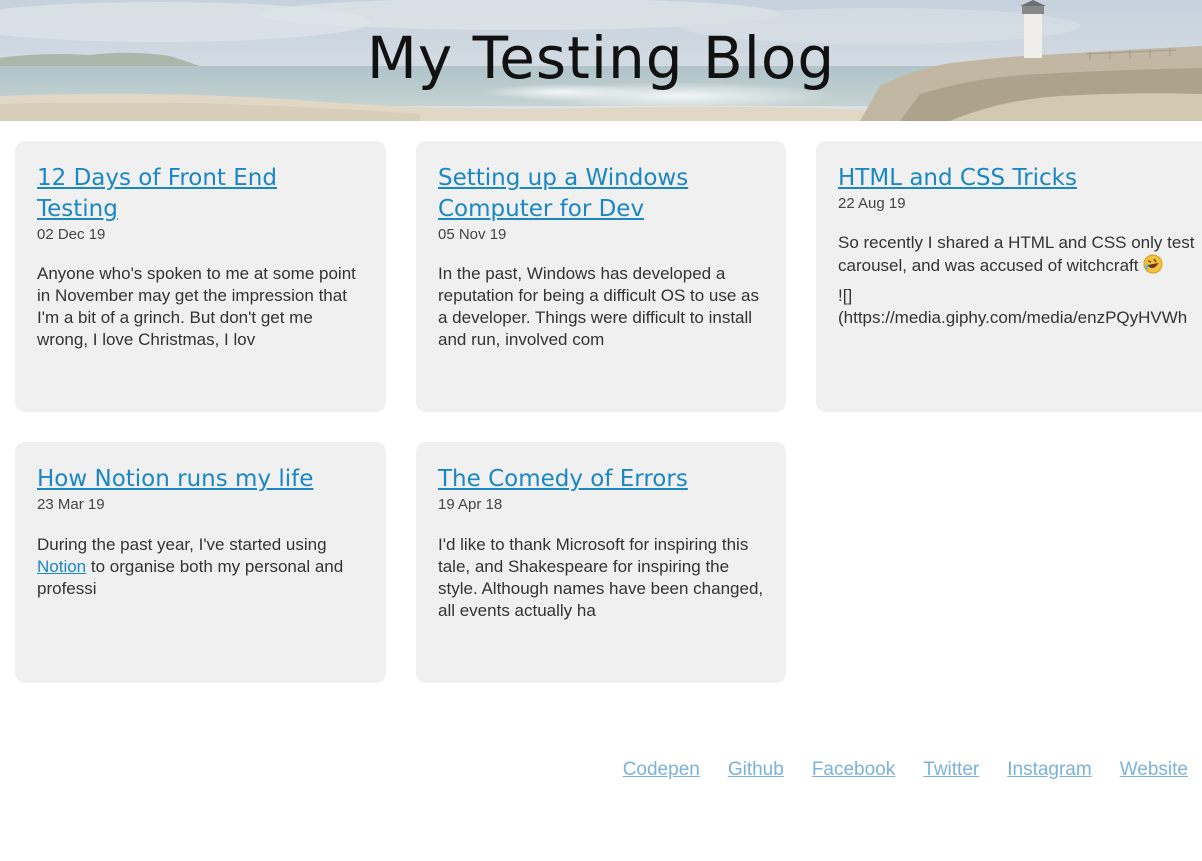  I want to click on post-date: 22 Aug 19, so click(872, 203).